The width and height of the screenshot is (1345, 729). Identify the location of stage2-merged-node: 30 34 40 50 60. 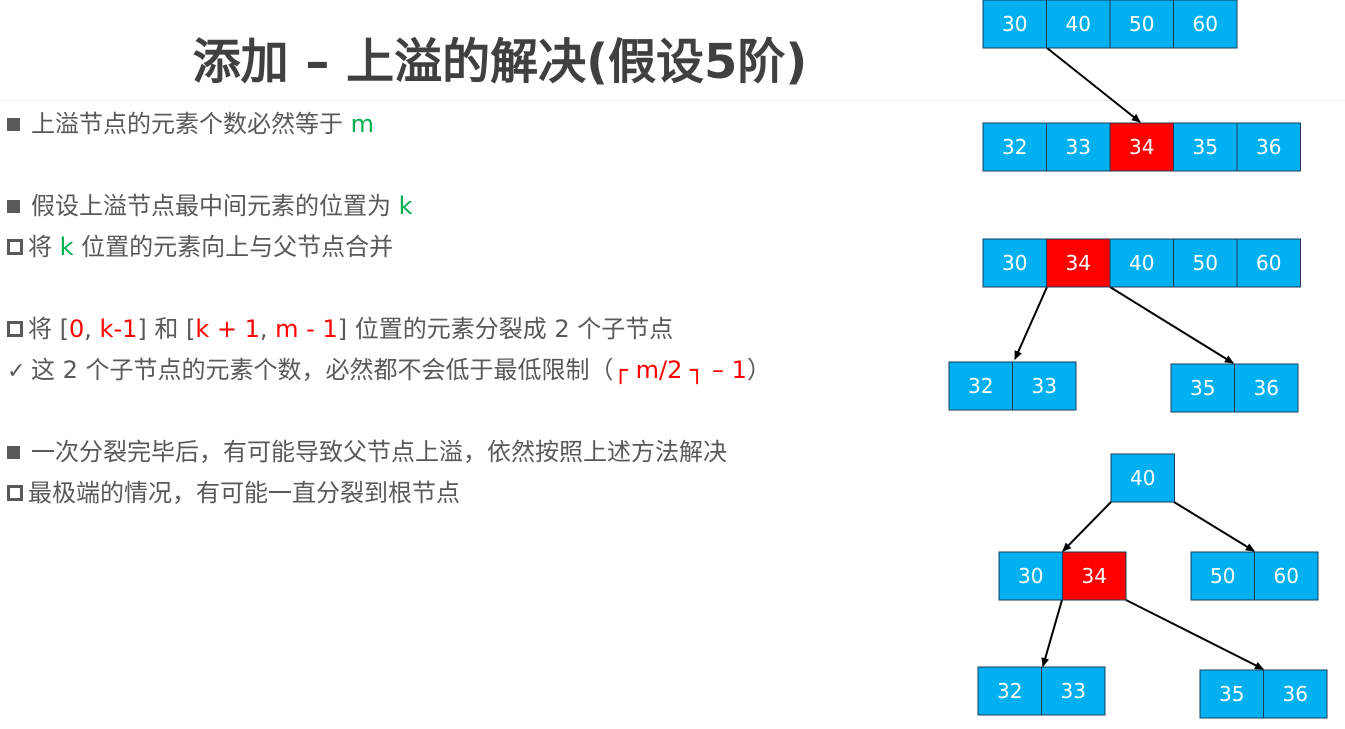
(1141, 263).